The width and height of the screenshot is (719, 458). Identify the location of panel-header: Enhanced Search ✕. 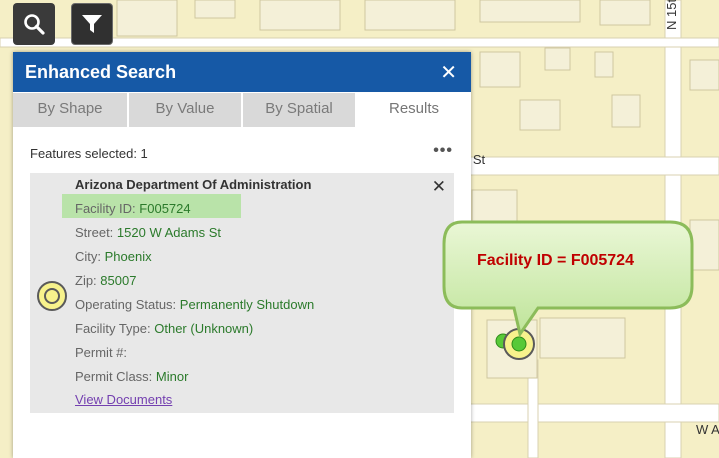
(242, 72).